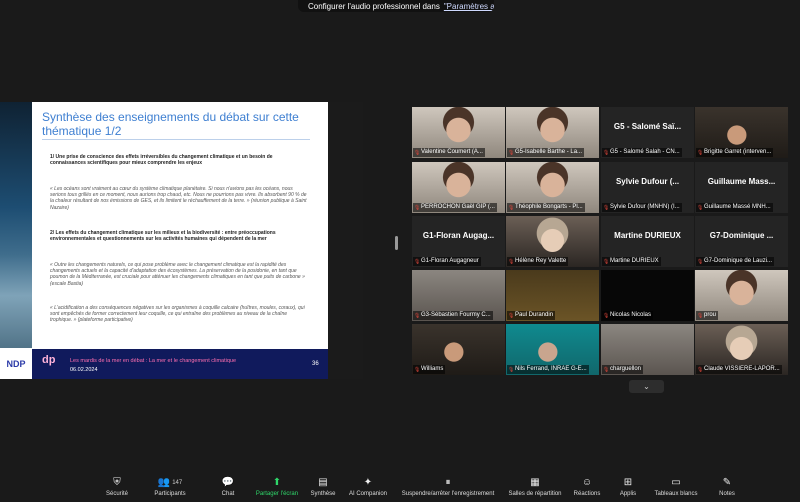 The height and width of the screenshot is (502, 800). I want to click on participant-name-label: 🎙 Martine DURIEUX, so click(631, 261).